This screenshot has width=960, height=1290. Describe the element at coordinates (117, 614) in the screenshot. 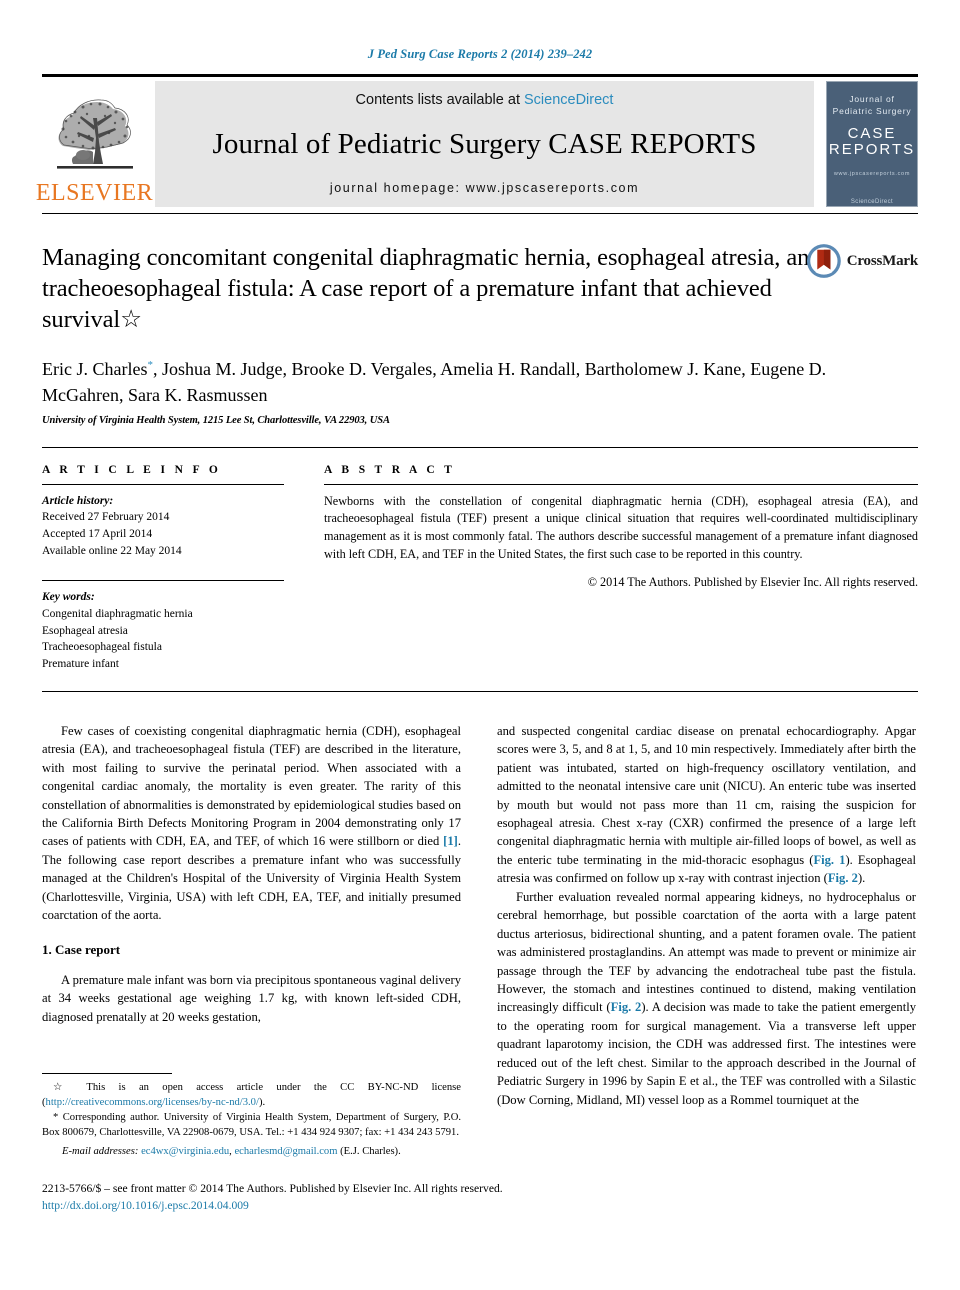

I see `keyword-item: Congenital diaphragmatic hernia` at that location.